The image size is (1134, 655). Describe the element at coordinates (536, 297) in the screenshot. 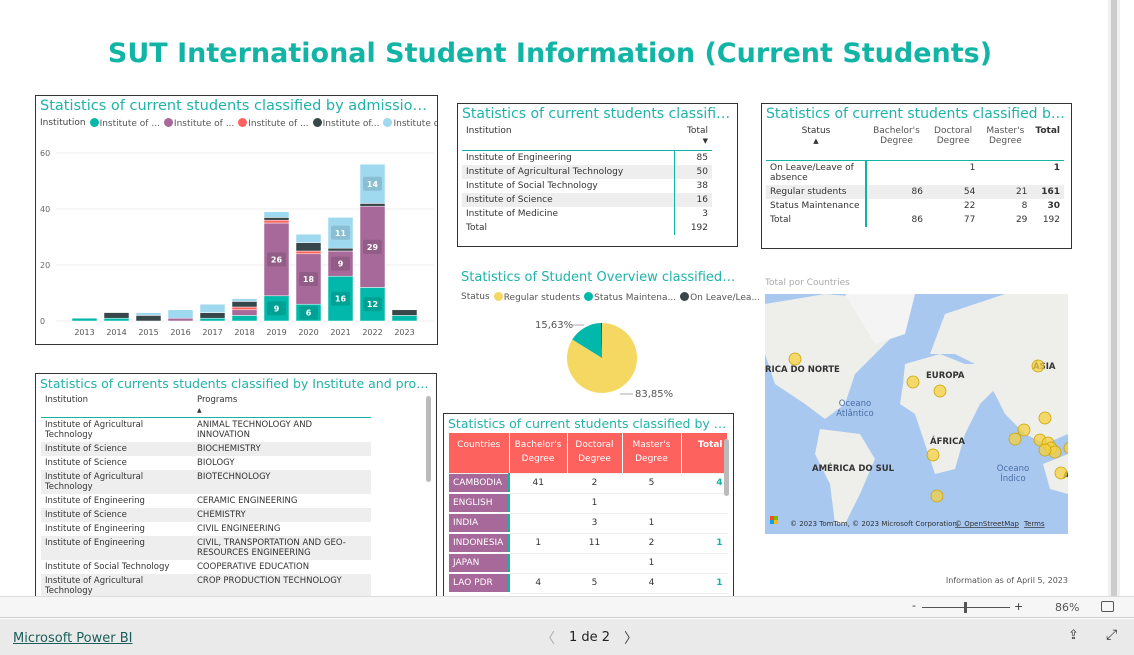

I see `legend-item: Regular students` at that location.